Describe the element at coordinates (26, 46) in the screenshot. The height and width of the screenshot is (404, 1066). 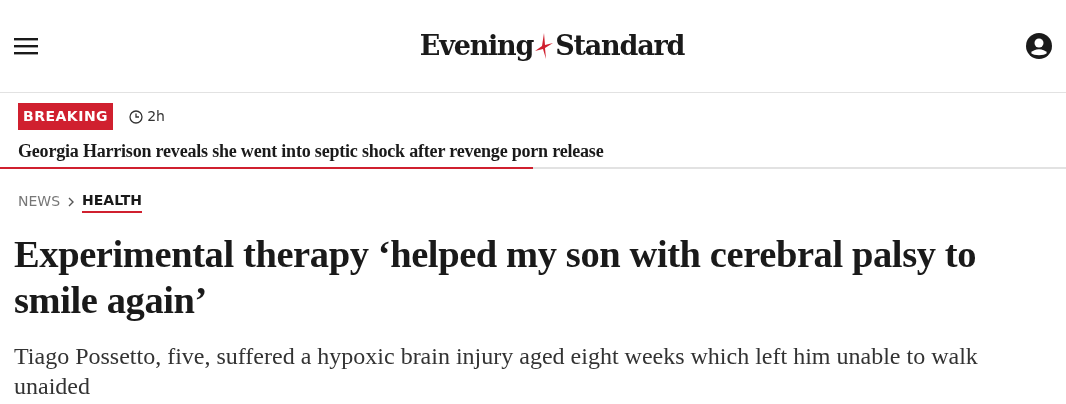
I see `menu-icon` at that location.